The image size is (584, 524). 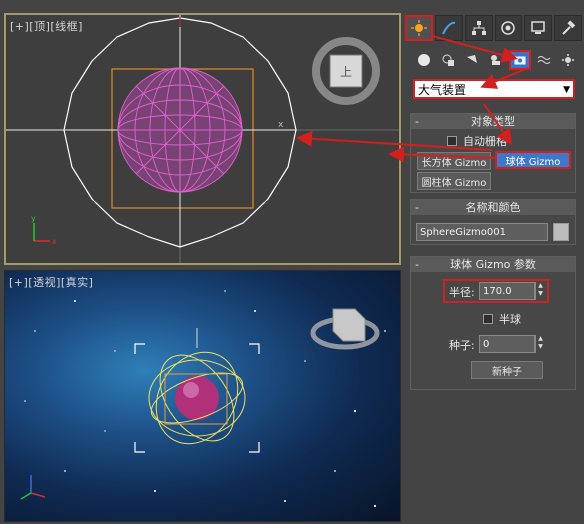 I want to click on arrow-sphere-to-button, so click(x=442, y=154).